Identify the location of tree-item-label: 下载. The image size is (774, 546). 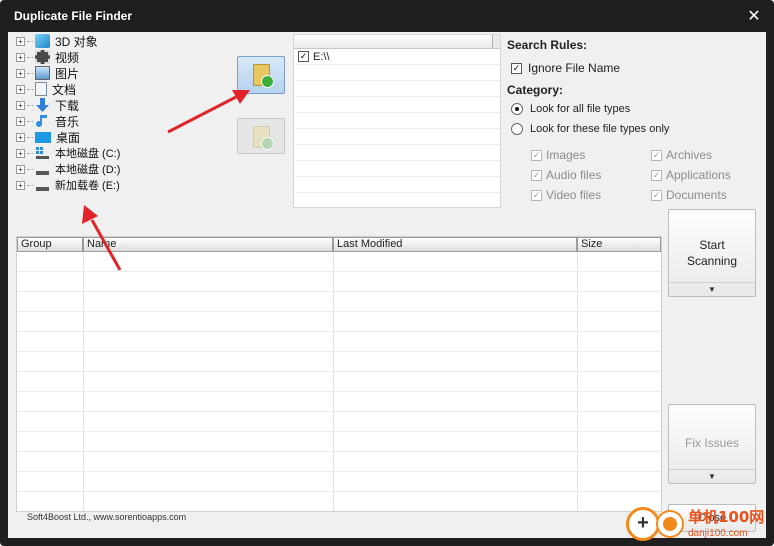
(67, 105).